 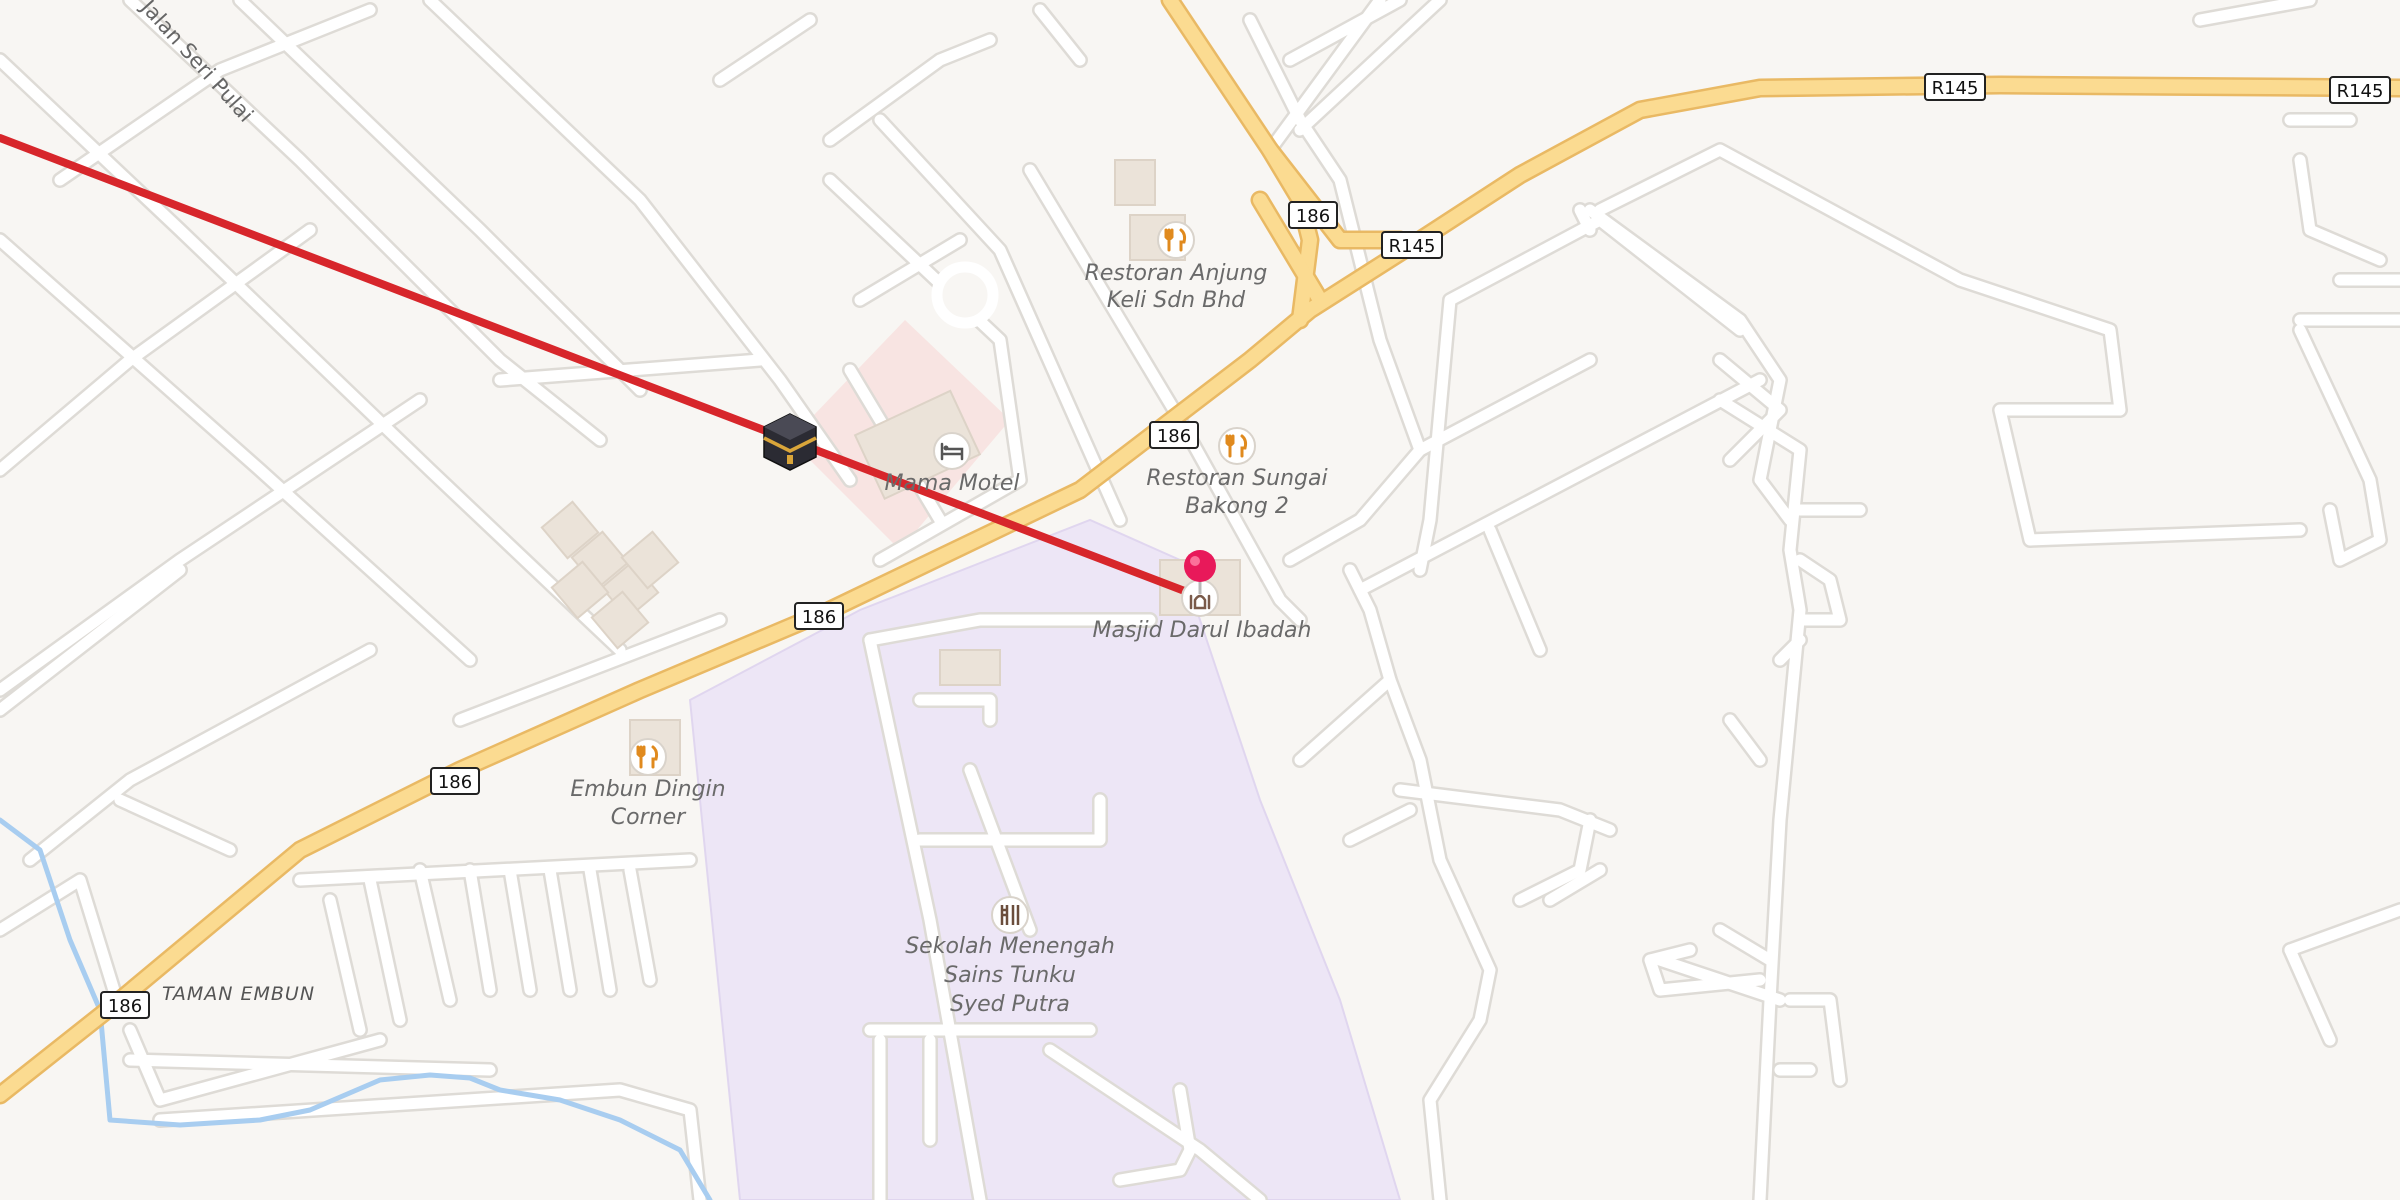 I want to click on svg-text: Embun Dingin, so click(x=647, y=789).